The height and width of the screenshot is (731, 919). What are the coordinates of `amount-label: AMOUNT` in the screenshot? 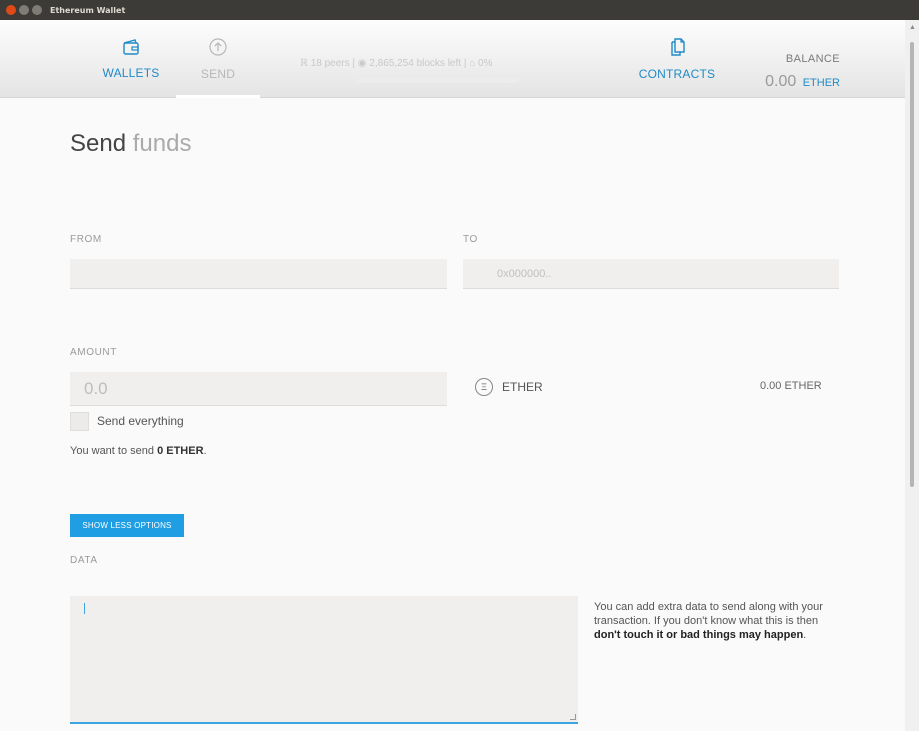 It's located at (93, 352).